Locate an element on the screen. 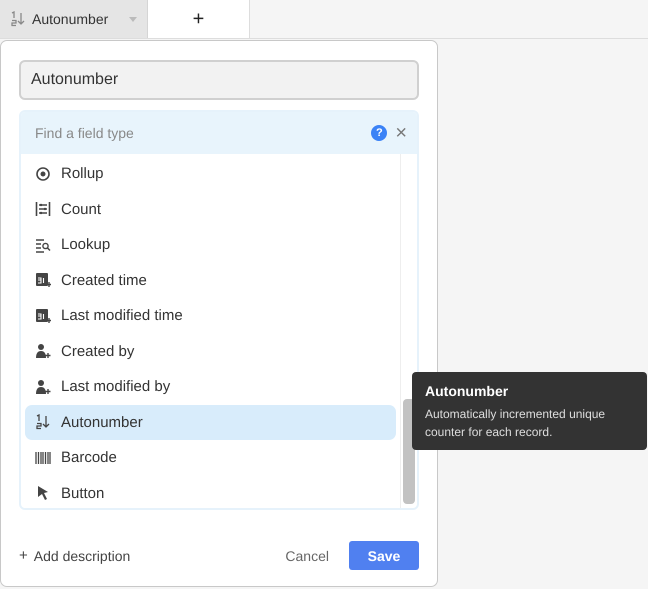 This screenshot has height=589, width=648. lookup-icon is located at coordinates (43, 244).